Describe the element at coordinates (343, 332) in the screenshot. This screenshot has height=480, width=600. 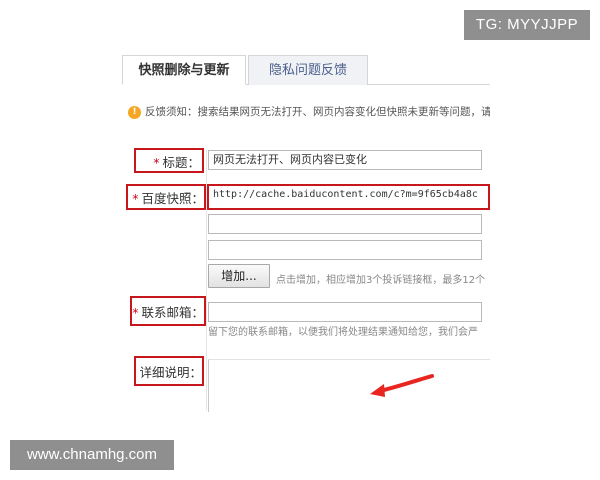
I see `email-hint: 留下您的联系邮箱，以便我们将处理结果通知给您，我们会严` at that location.